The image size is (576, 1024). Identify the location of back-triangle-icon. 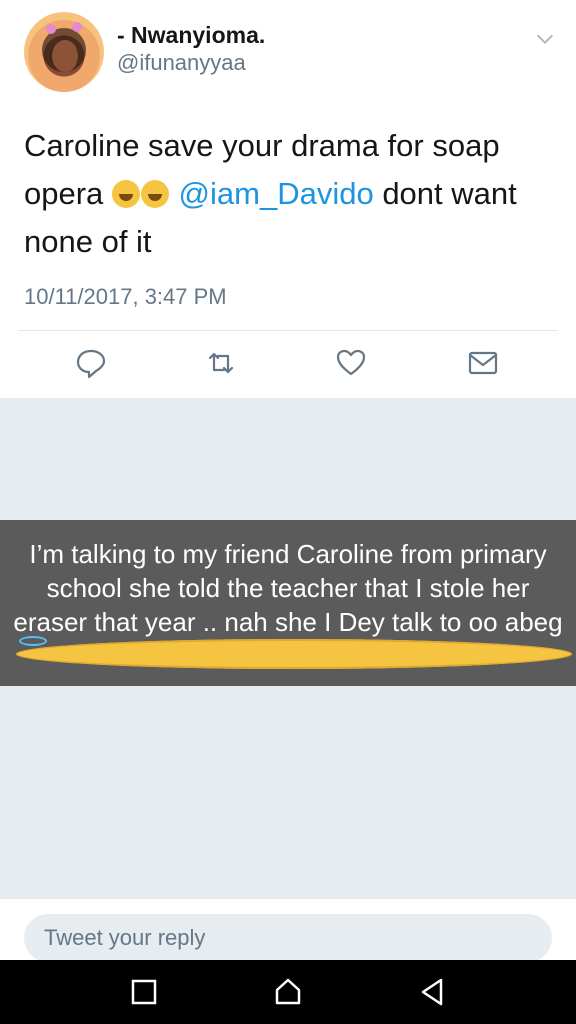
(432, 992).